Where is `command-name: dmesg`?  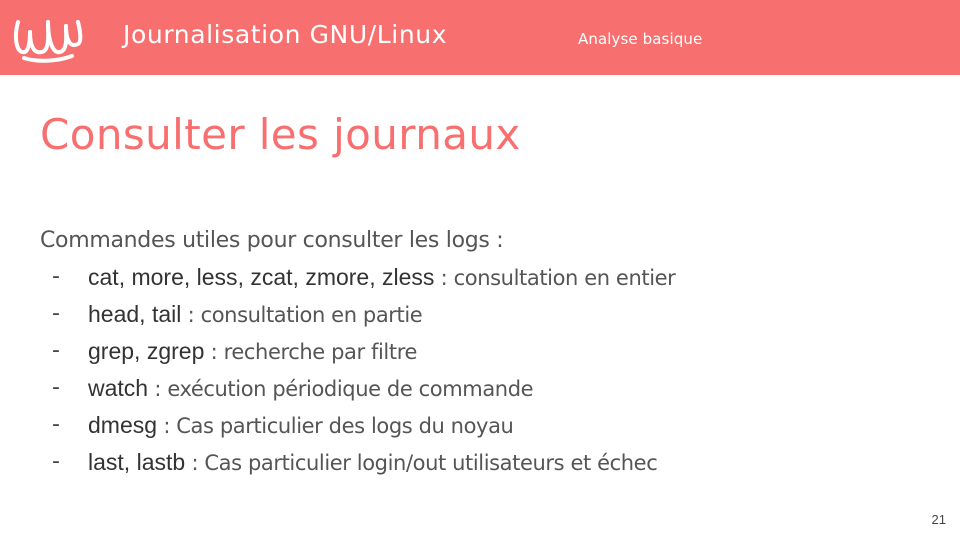
command-name: dmesg is located at coordinates (123, 425).